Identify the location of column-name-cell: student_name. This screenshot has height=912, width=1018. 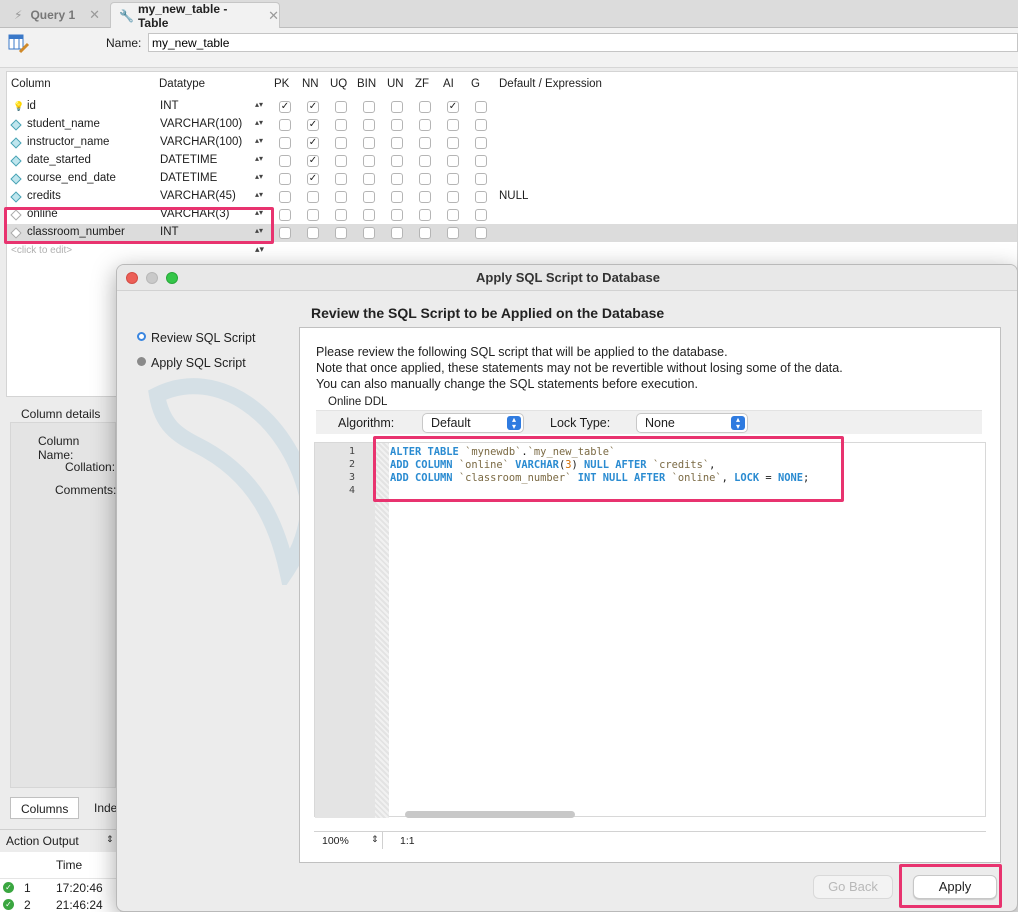
(63, 124).